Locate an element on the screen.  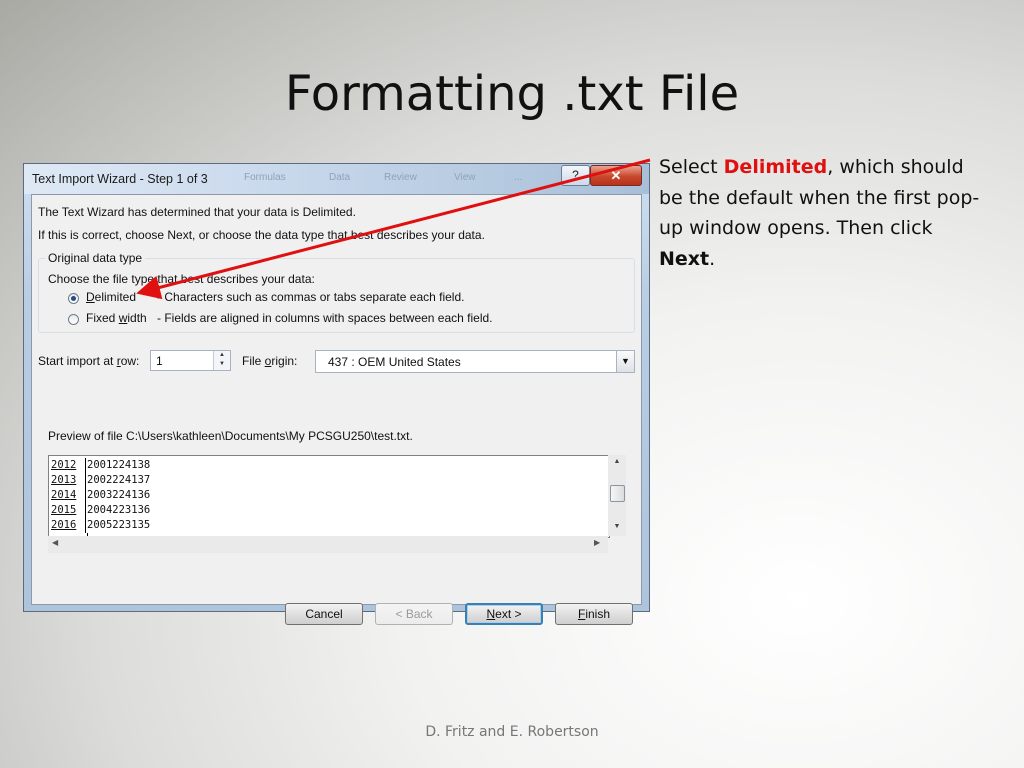
caption-highlight: Delimited is located at coordinates (775, 167).